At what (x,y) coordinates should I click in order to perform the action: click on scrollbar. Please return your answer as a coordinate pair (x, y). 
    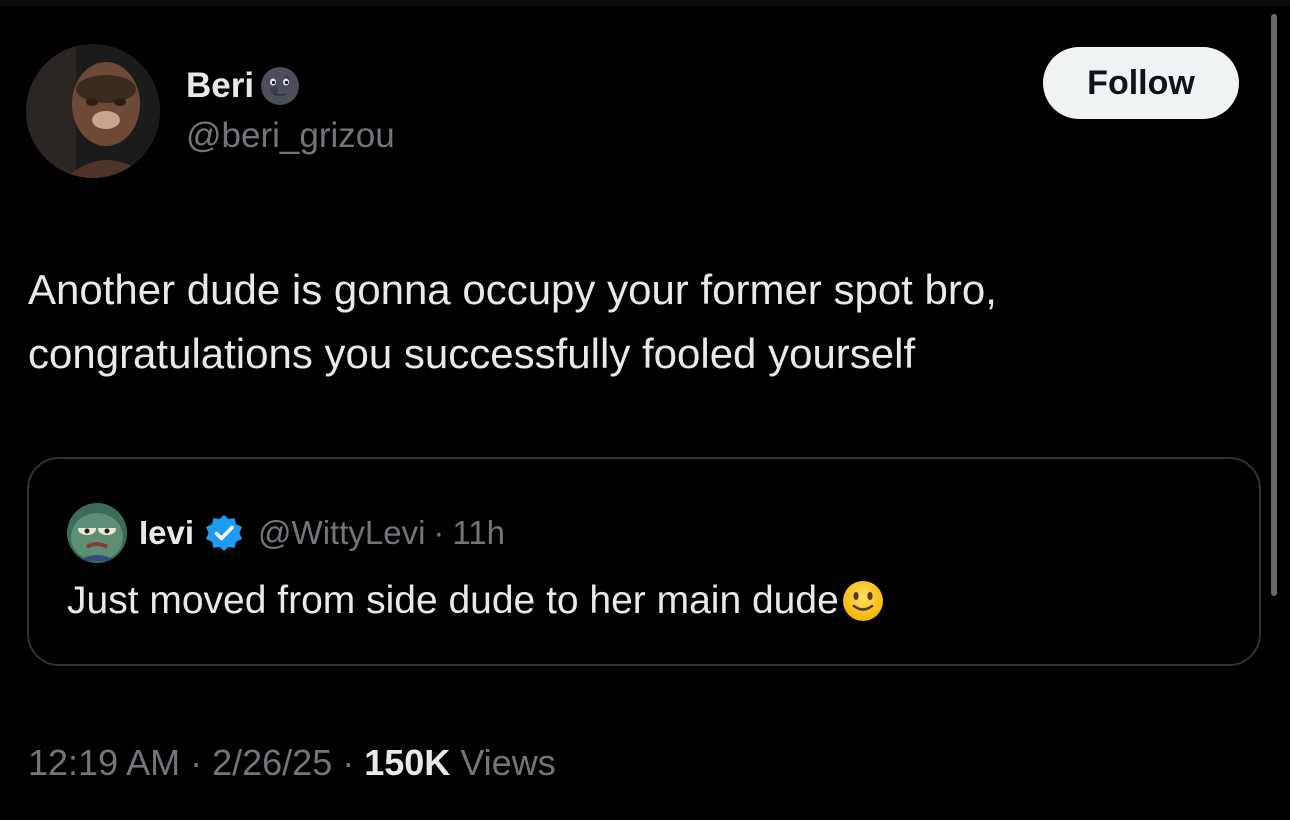
    Looking at the image, I should click on (1274, 305).